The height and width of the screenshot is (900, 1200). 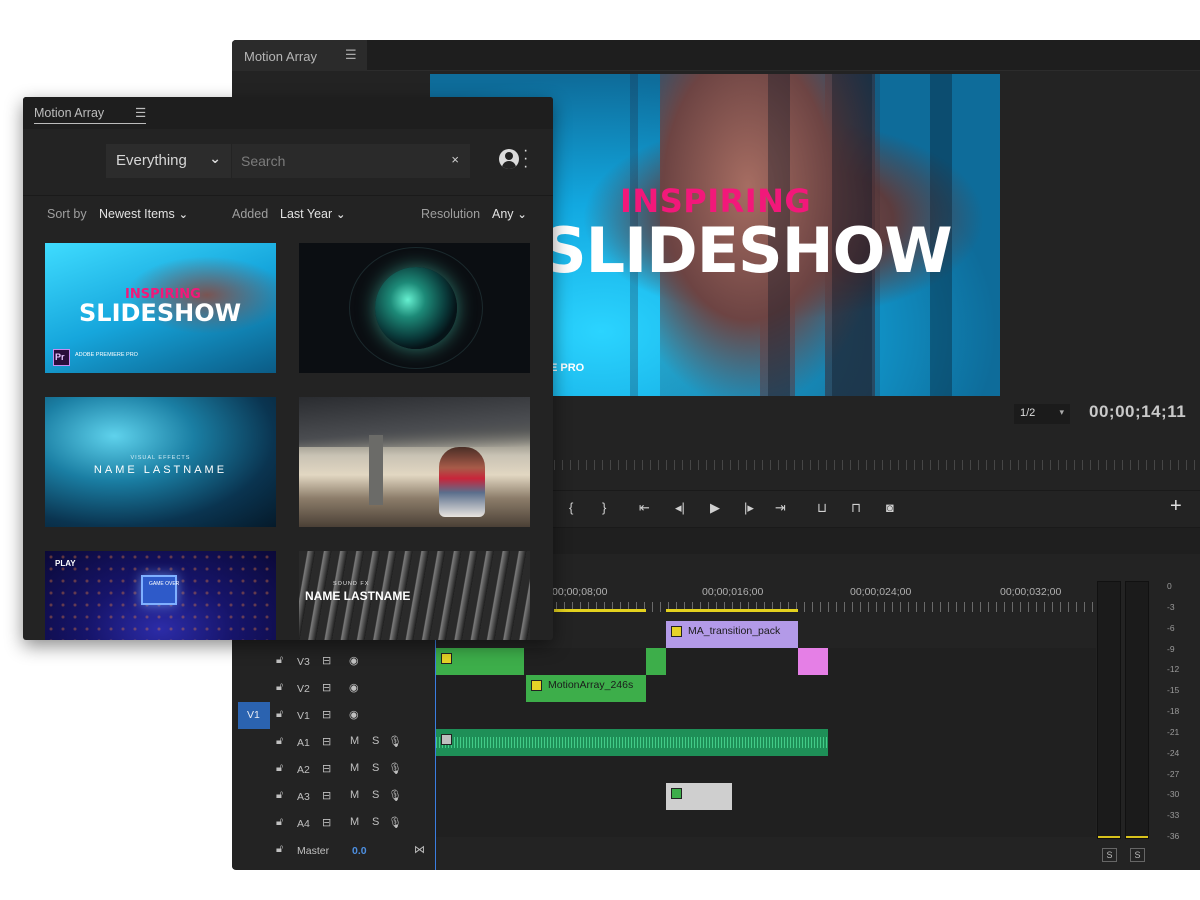 What do you see at coordinates (1137, 412) in the screenshot?
I see `timecode-display: 00;00;14;11` at bounding box center [1137, 412].